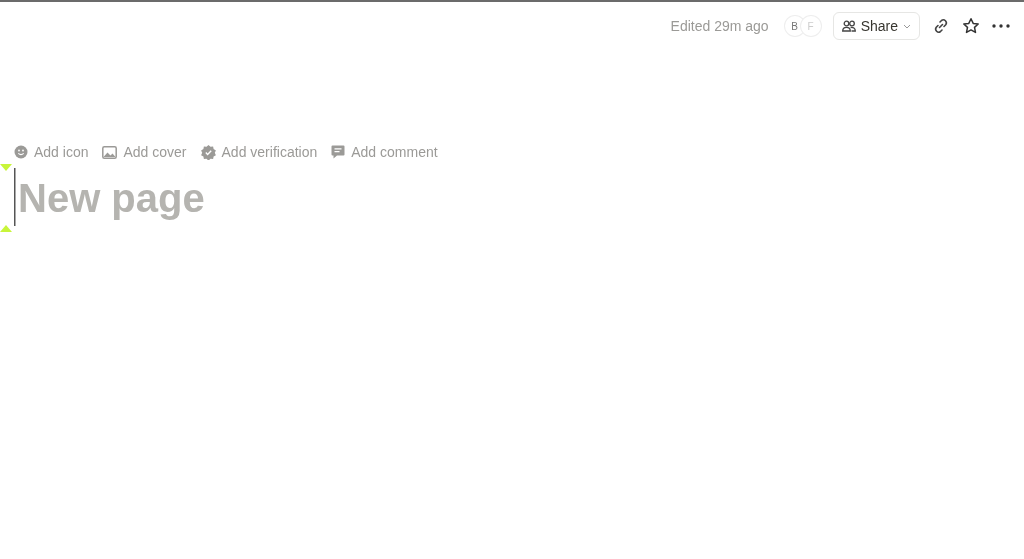 The image size is (1024, 559). Describe the element at coordinates (338, 152) in the screenshot. I see `comment-icon` at that location.